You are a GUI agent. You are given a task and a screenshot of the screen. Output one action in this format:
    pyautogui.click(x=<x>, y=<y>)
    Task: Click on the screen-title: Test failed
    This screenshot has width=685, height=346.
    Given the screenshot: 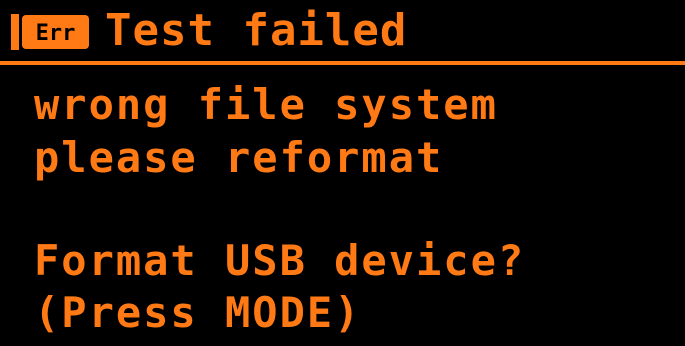 What is the action you would take?
    pyautogui.click(x=256, y=30)
    